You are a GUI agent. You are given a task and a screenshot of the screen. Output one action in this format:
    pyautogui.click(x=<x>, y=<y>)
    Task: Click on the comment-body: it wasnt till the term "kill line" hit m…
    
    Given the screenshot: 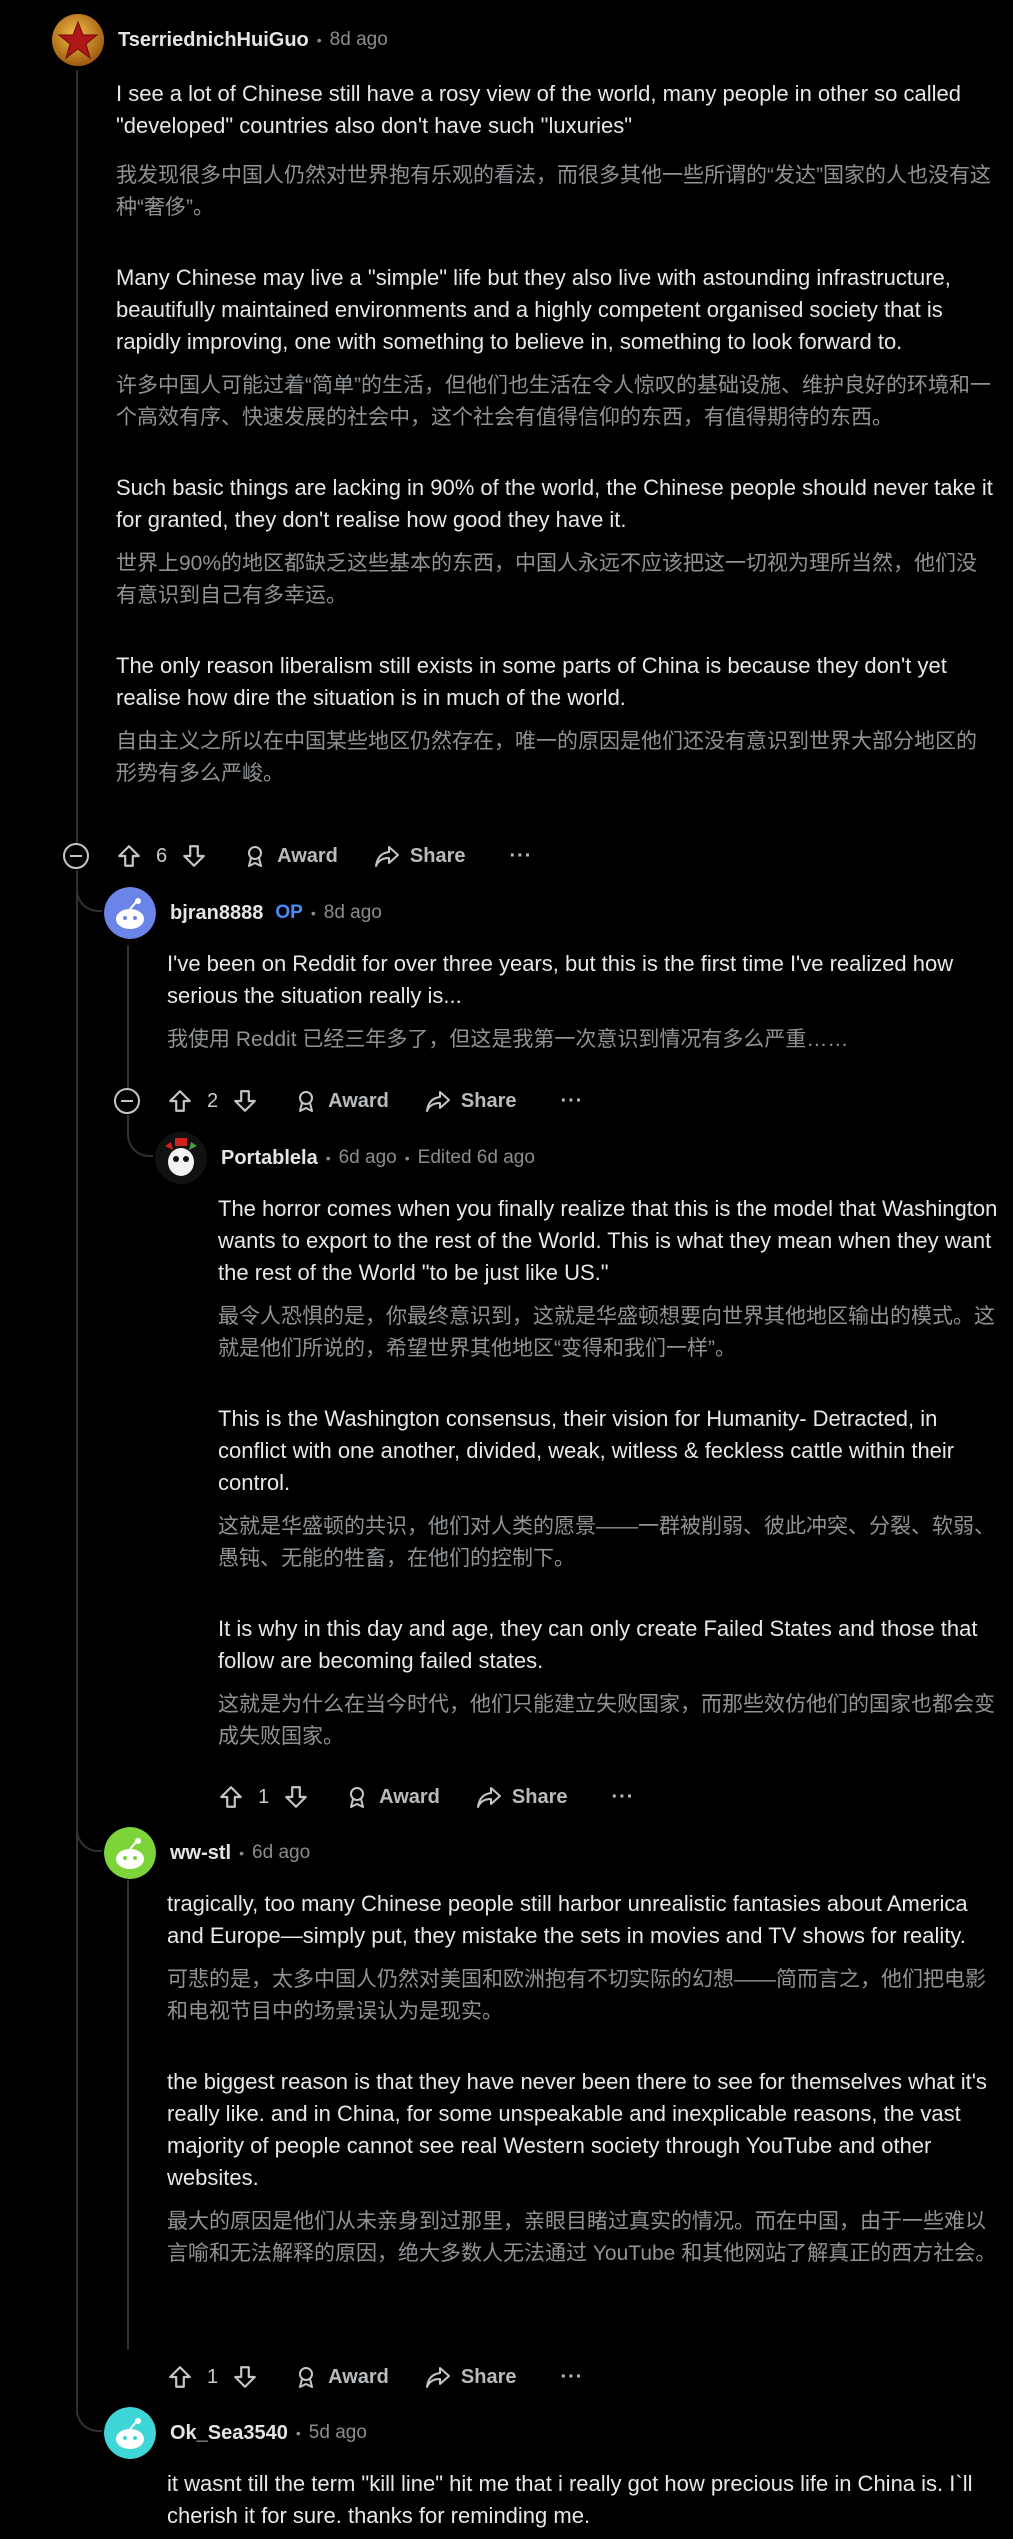 What is the action you would take?
    pyautogui.click(x=582, y=2500)
    